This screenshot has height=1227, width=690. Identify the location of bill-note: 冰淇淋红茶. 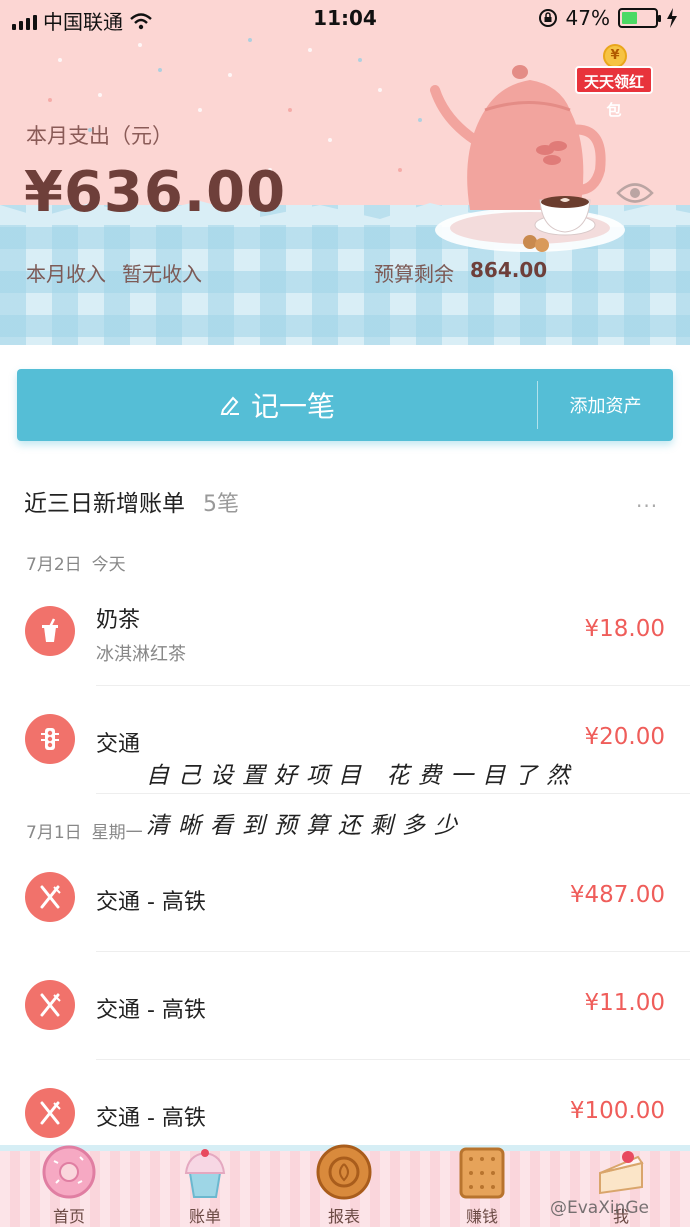
(141, 654).